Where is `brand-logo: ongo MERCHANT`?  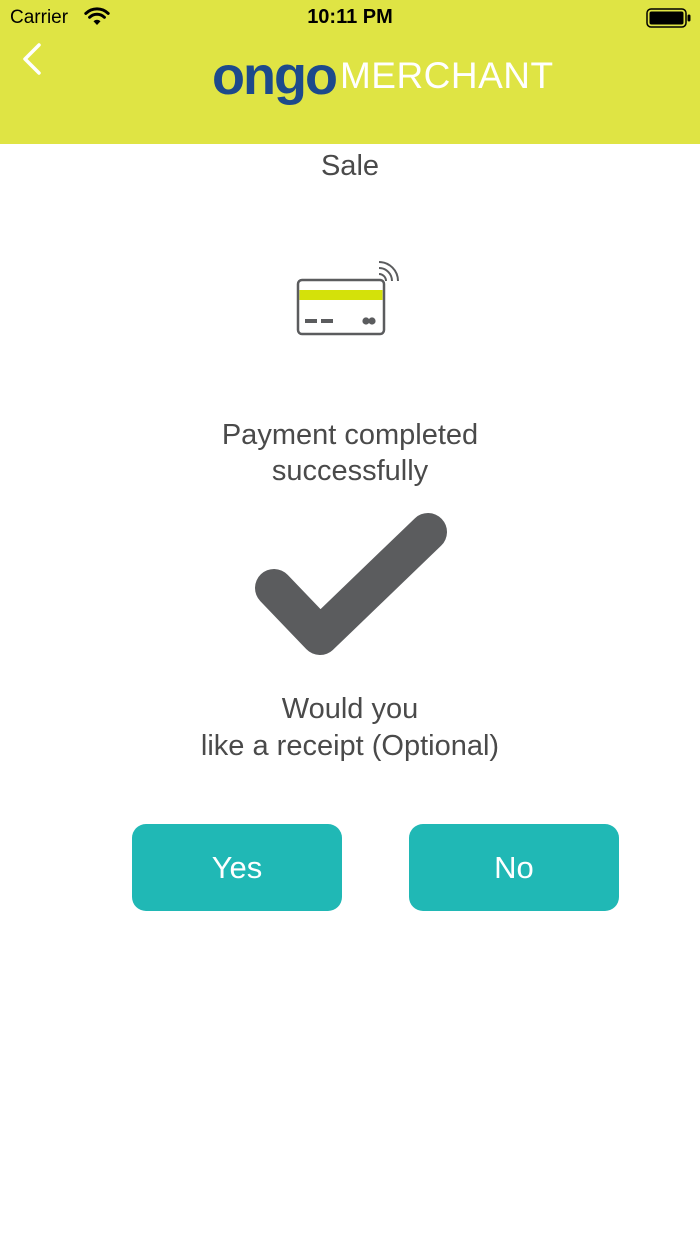
brand-logo: ongo MERCHANT is located at coordinates (383, 78).